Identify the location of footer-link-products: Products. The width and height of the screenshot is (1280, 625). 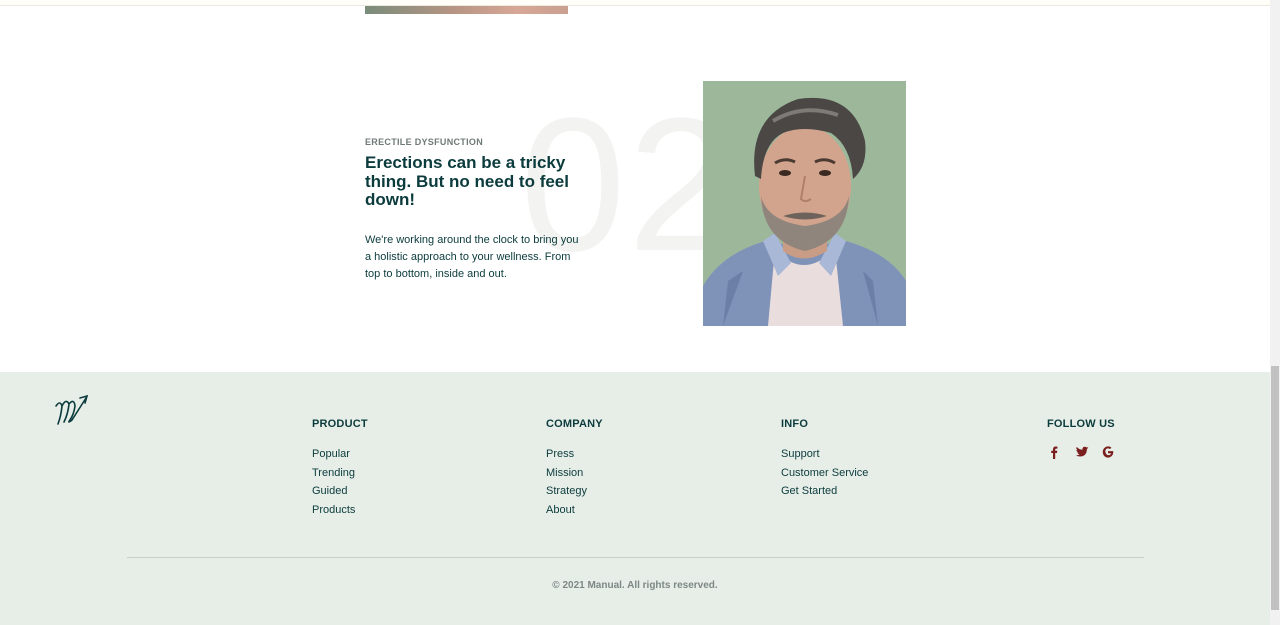
(340, 510).